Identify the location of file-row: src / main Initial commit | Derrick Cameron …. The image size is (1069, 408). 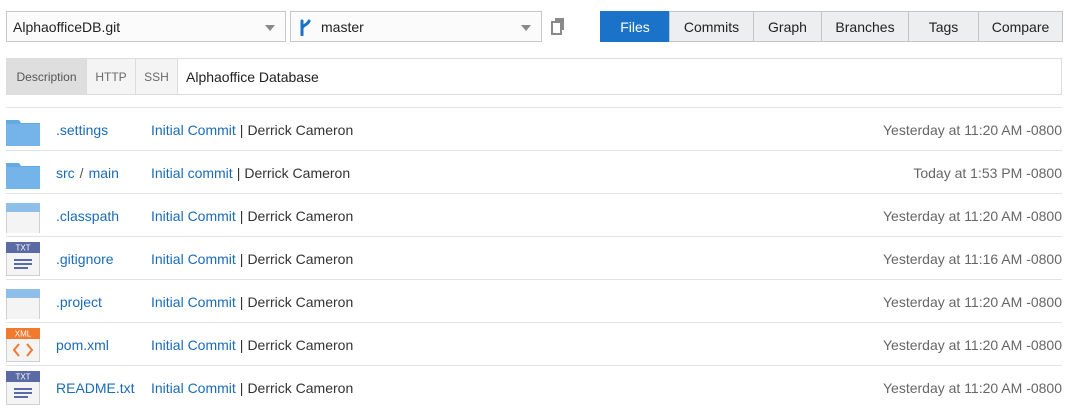
(534, 171).